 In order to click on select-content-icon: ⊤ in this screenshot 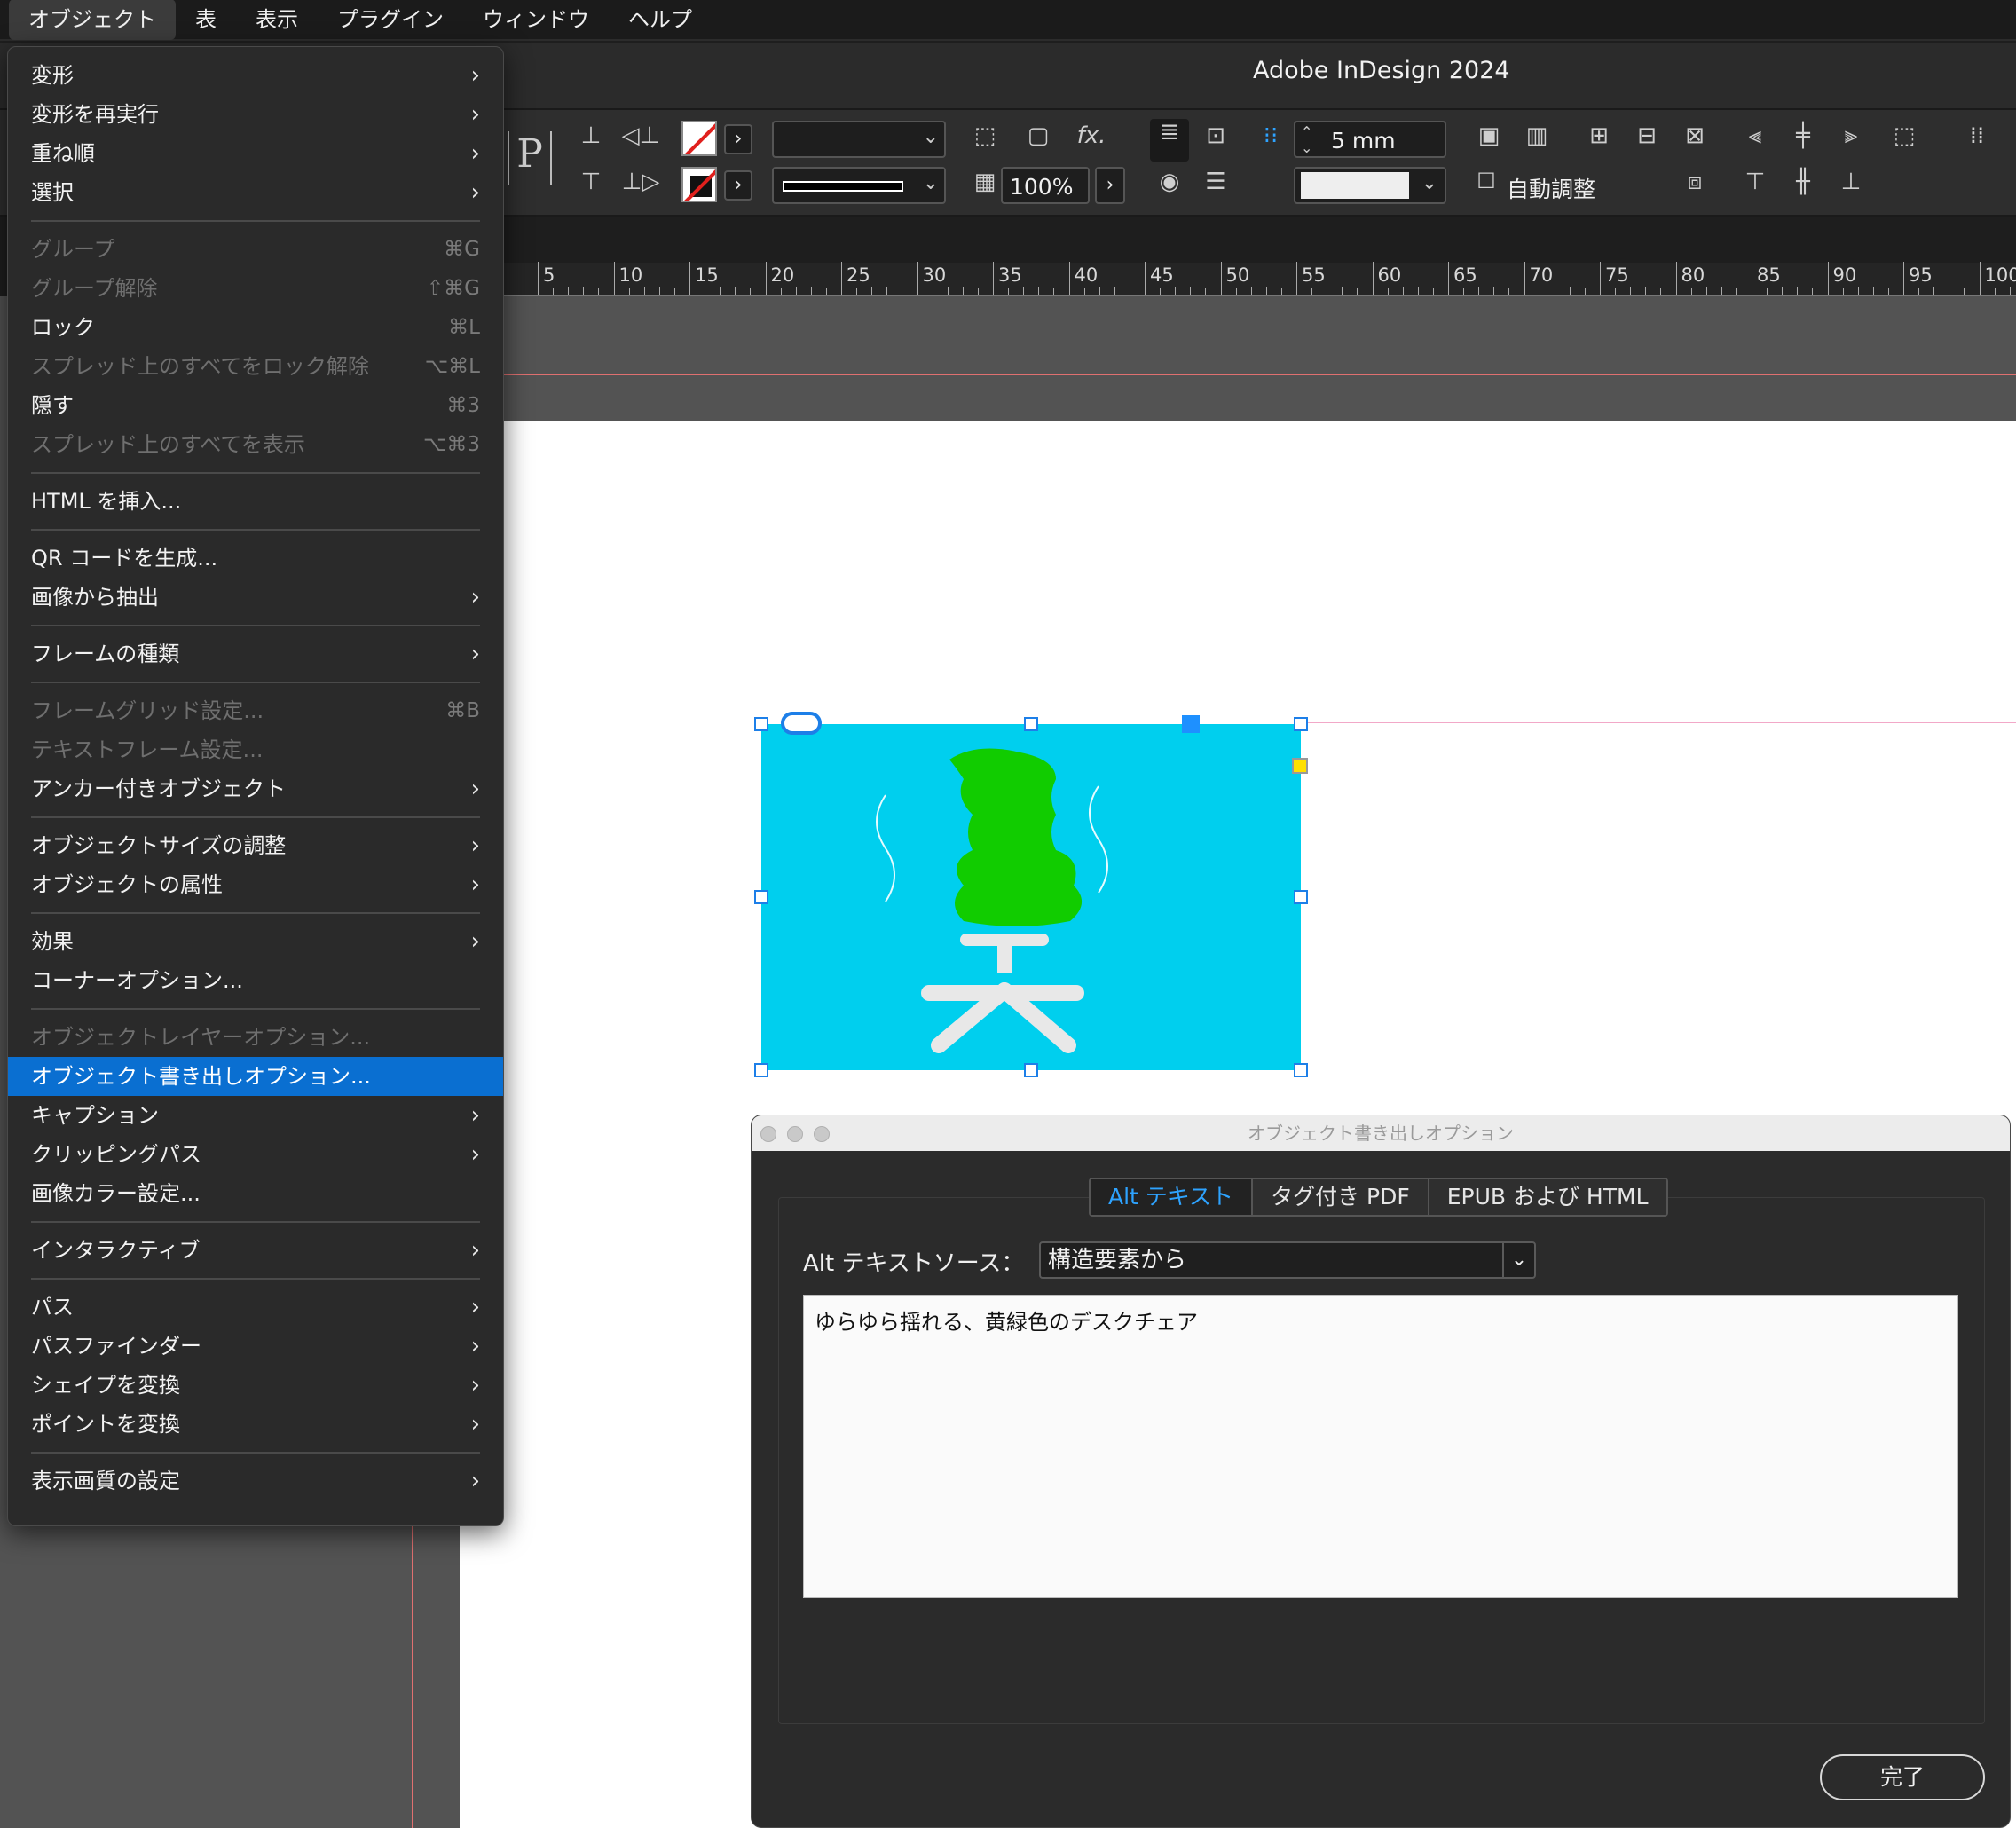, I will do `click(591, 182)`.